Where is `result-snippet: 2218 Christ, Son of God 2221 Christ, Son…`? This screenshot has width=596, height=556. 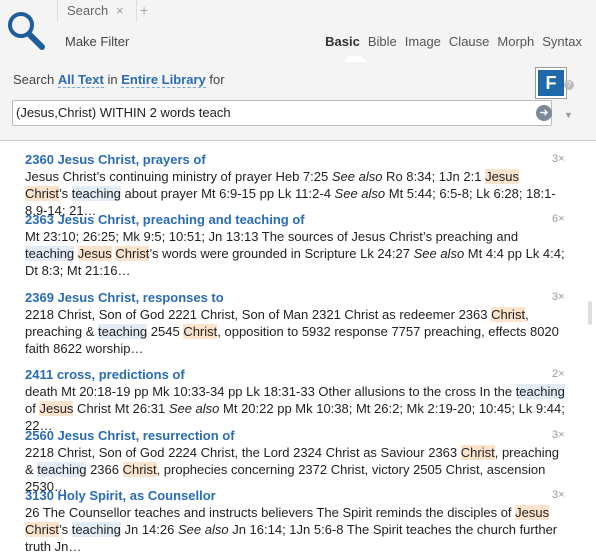
result-snippet: 2218 Christ, Son of God 2221 Christ, Son… is located at coordinates (292, 331).